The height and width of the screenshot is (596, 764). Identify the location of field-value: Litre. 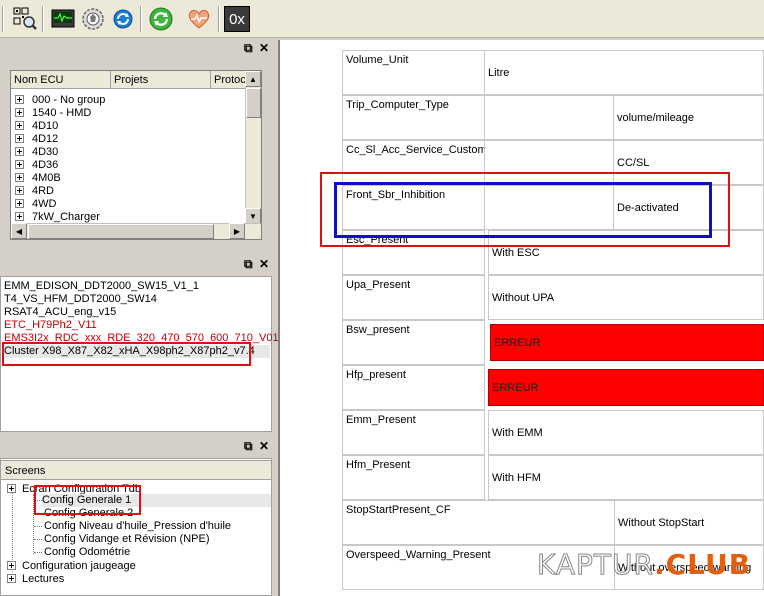
(624, 72).